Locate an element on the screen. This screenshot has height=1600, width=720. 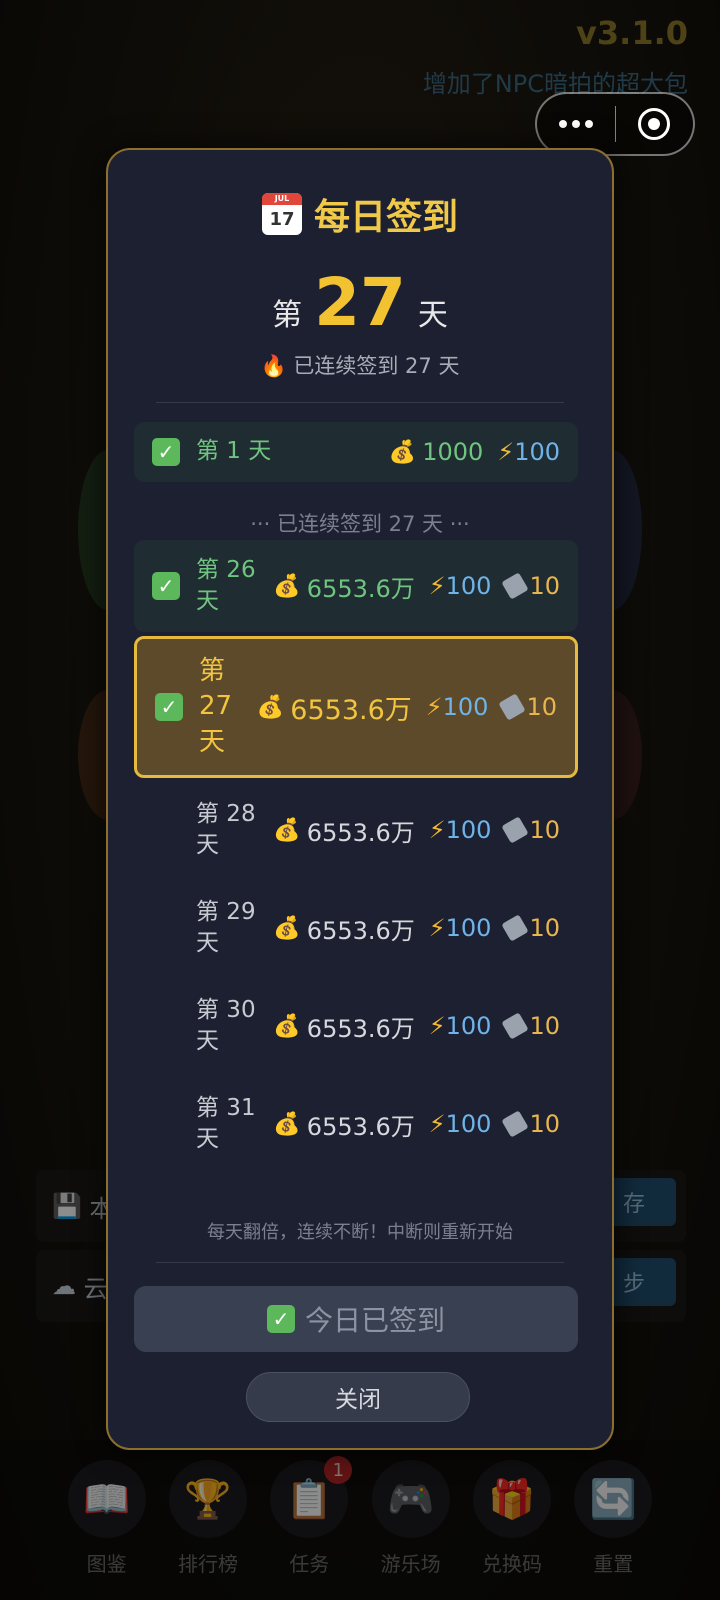
day-label: 第 28 天 is located at coordinates (226, 829).